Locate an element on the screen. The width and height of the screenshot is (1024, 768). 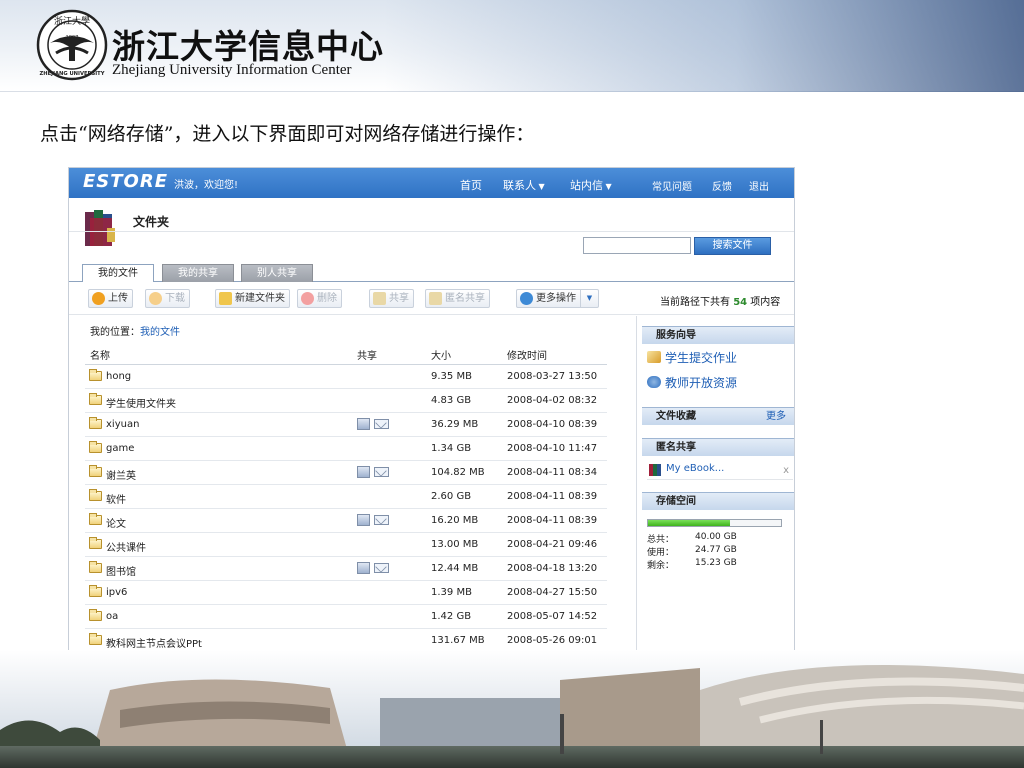
file-name: hong is located at coordinates (118, 376).